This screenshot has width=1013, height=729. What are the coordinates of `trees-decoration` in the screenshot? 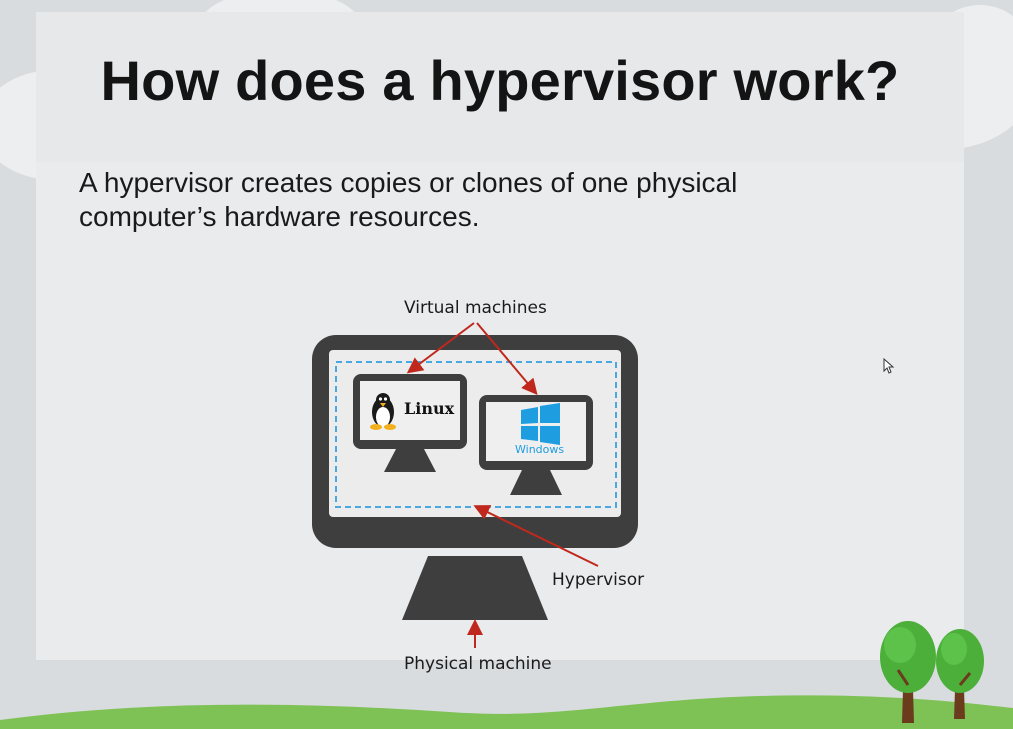 It's located at (932, 672).